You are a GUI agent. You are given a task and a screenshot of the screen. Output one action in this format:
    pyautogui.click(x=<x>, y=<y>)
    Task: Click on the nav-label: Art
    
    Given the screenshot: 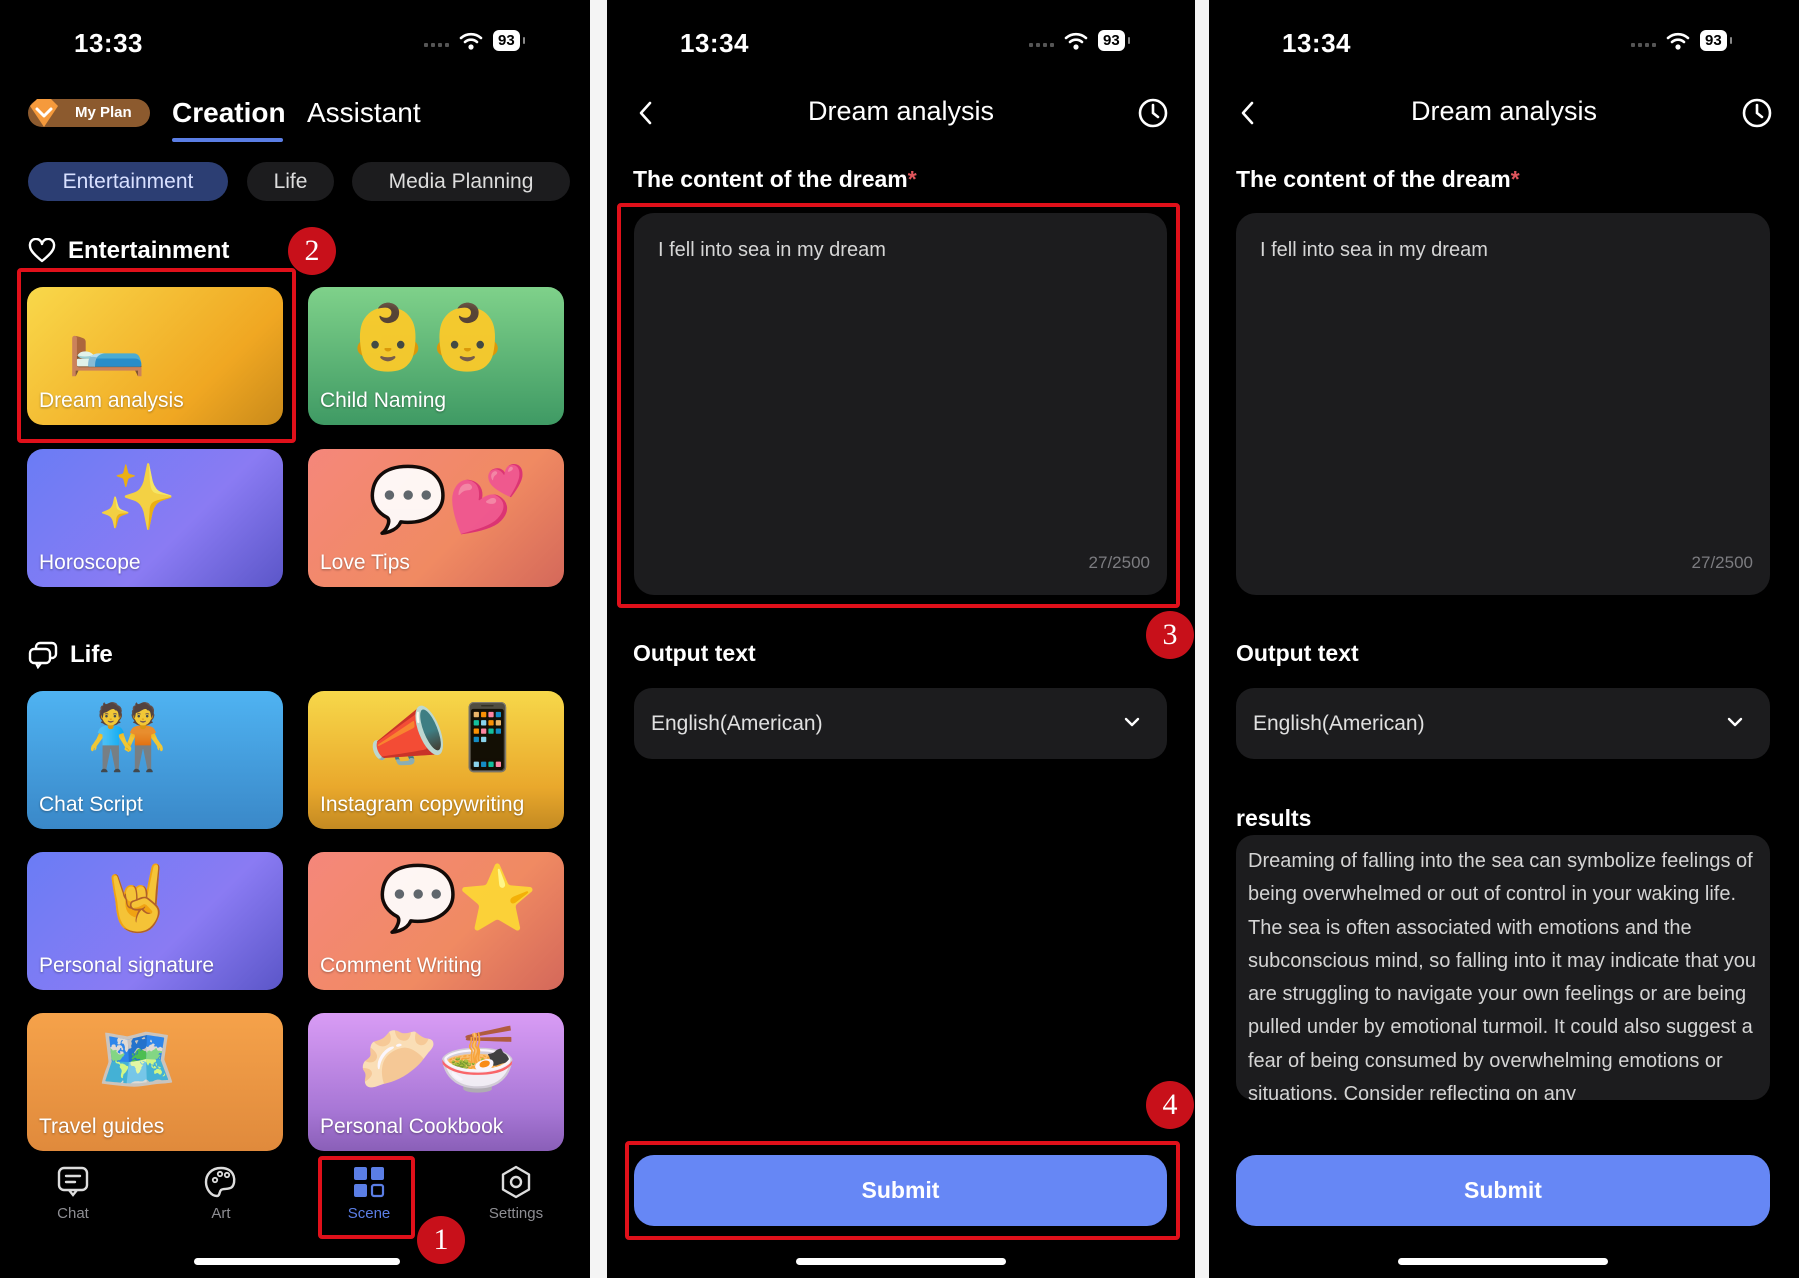 What is the action you would take?
    pyautogui.click(x=221, y=1213)
    